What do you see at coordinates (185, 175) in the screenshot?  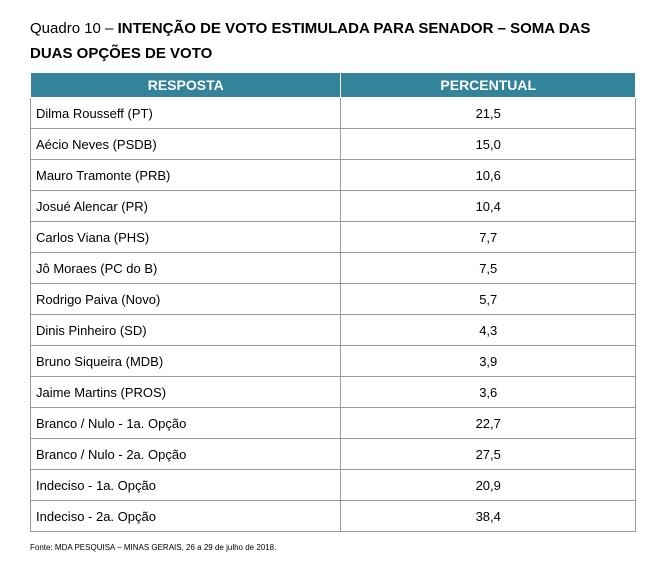 I see `cell-resposta: Mauro Tramonte (PRB)` at bounding box center [185, 175].